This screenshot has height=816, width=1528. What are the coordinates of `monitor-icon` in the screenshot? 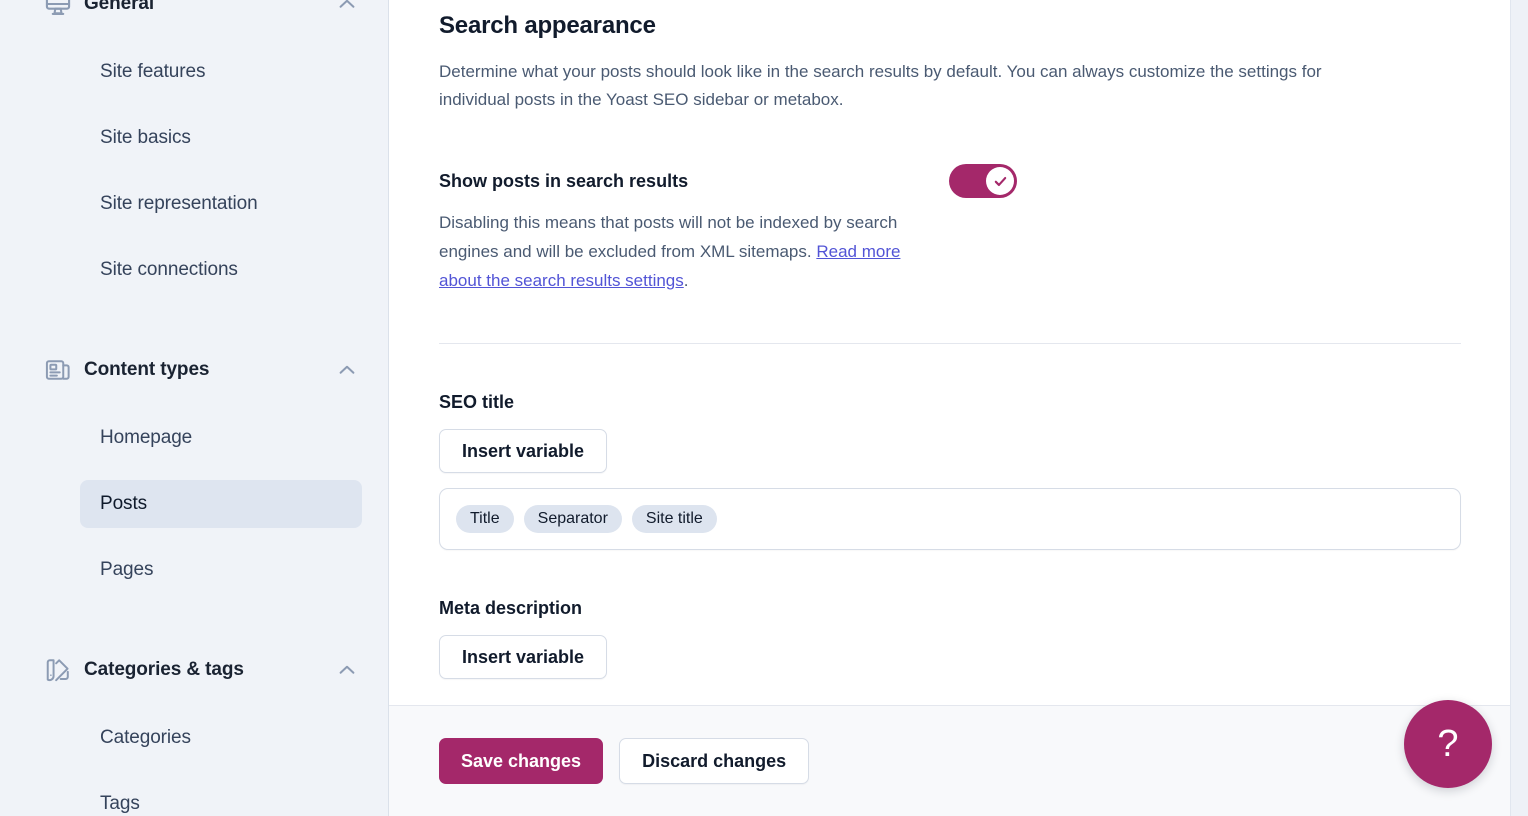 It's located at (58, 9).